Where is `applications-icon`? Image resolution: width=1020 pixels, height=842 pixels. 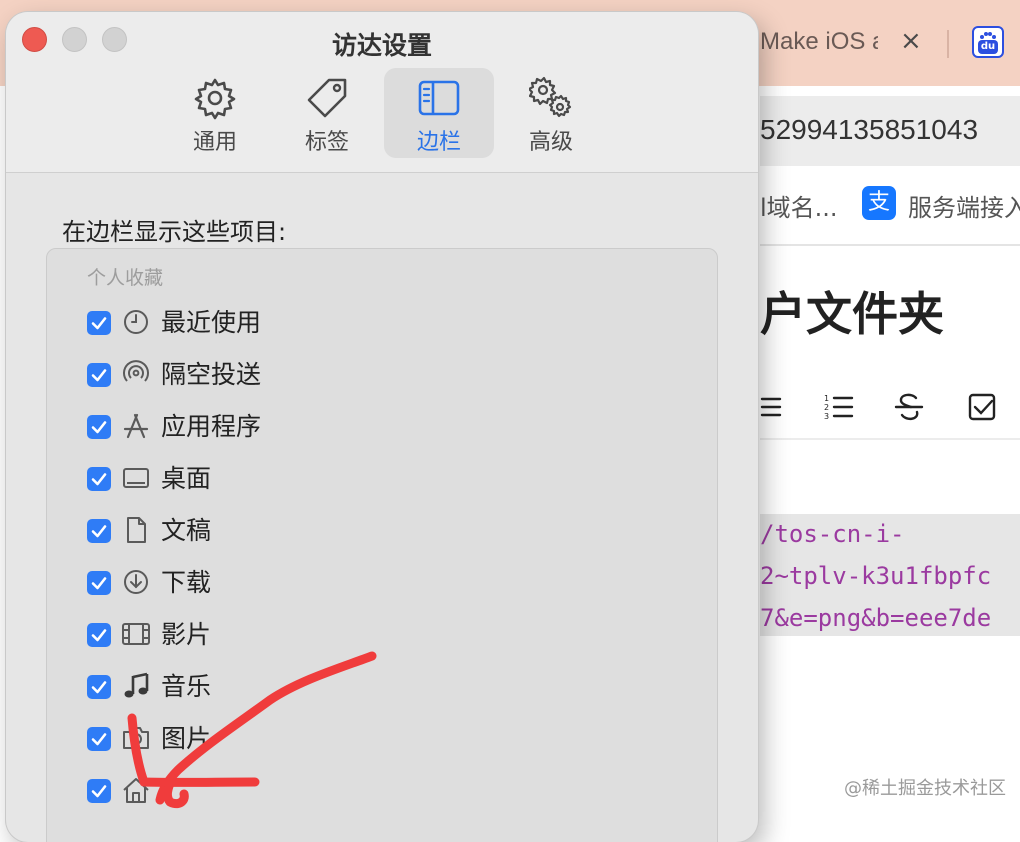
applications-icon is located at coordinates (136, 426).